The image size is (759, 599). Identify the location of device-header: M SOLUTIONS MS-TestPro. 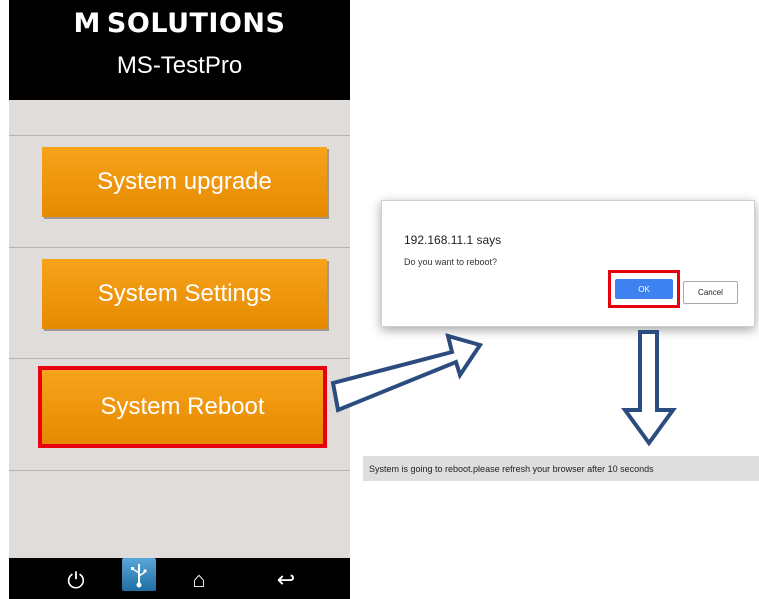
(179, 50).